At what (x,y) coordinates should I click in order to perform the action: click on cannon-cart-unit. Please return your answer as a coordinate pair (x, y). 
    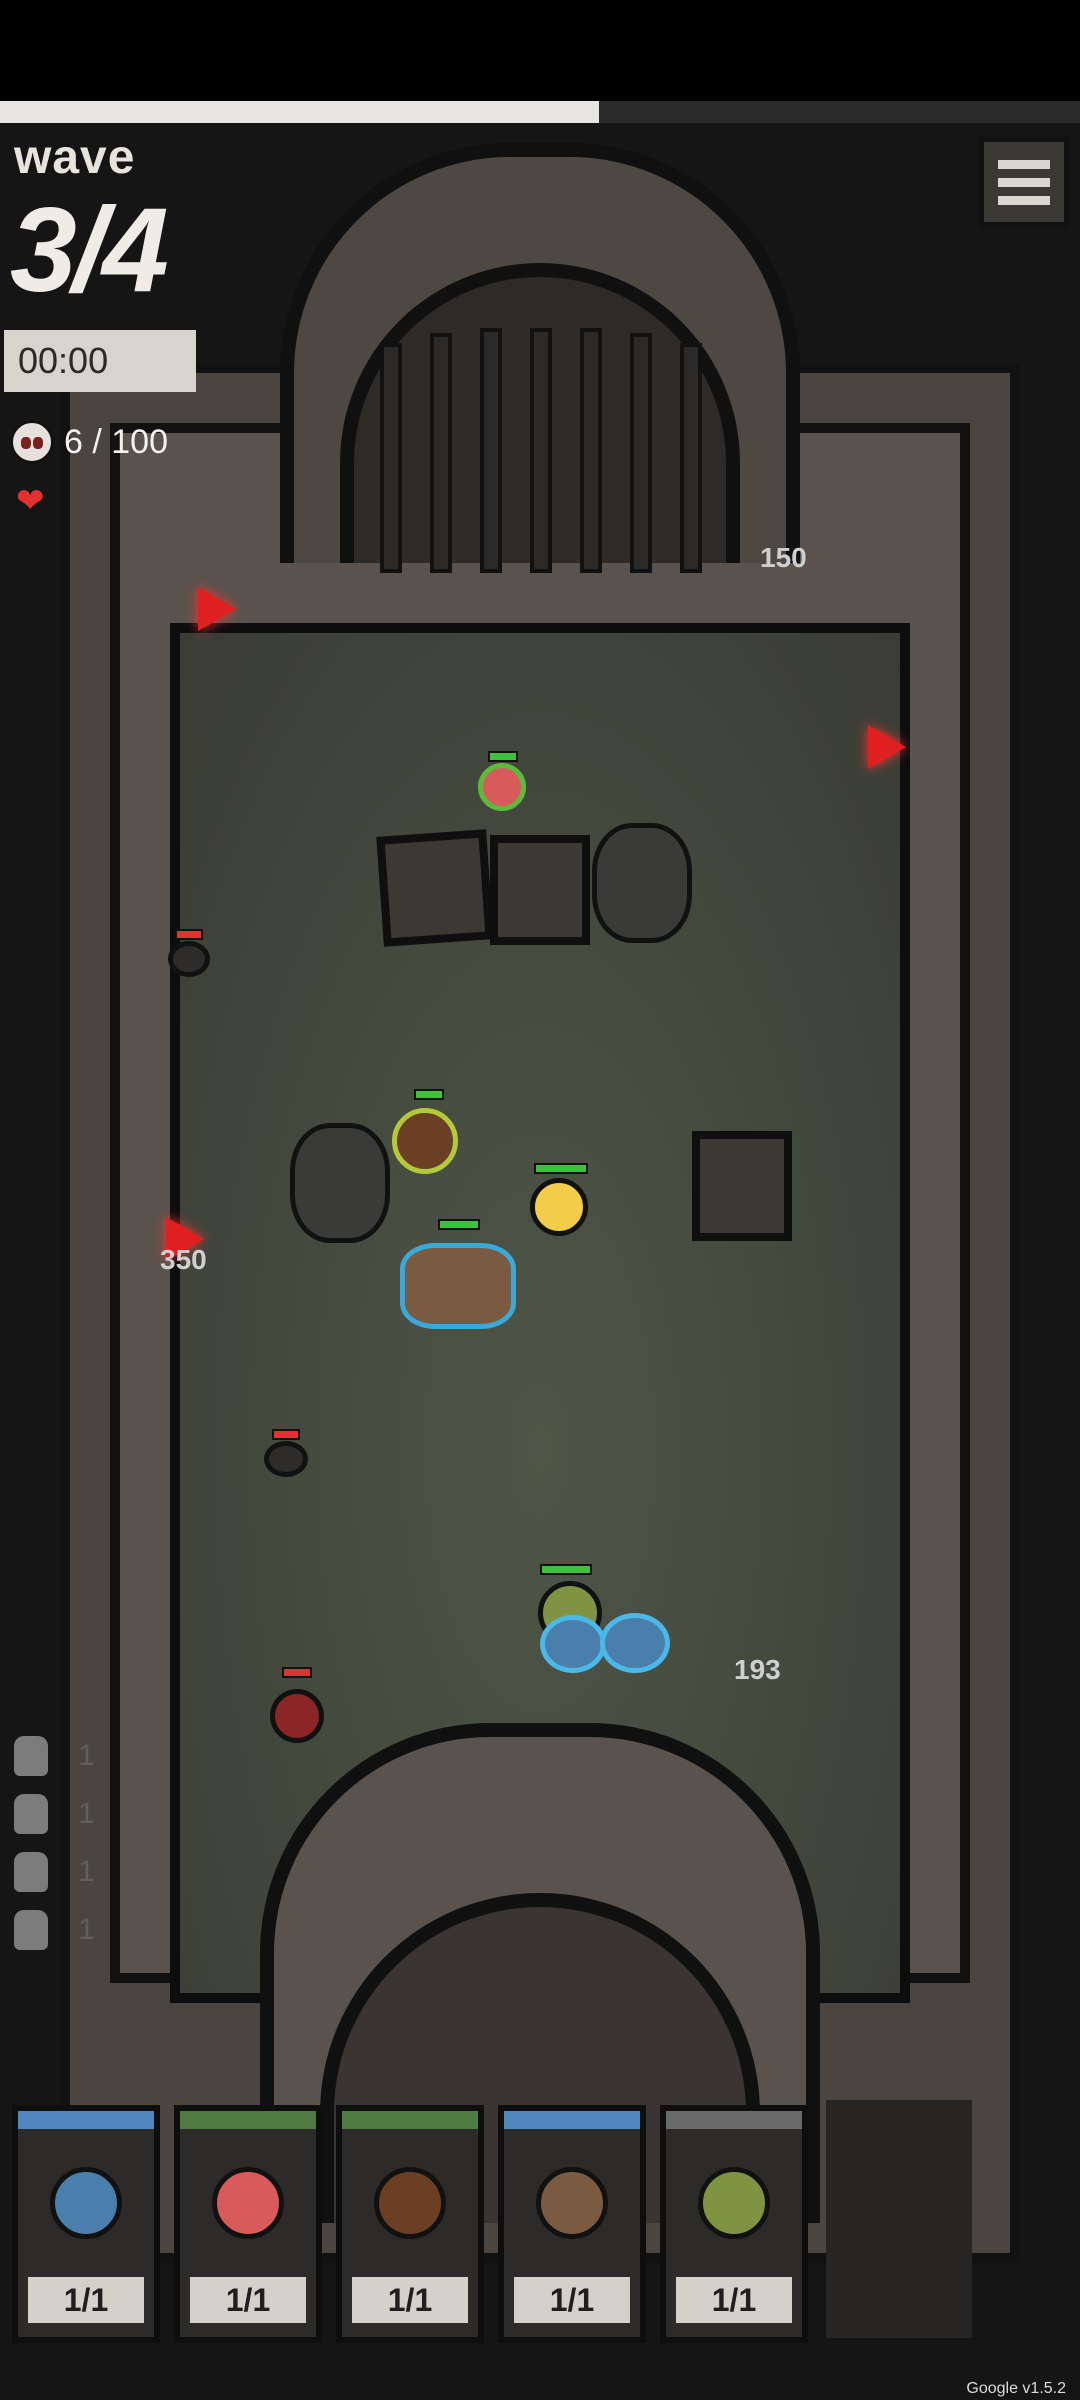
    Looking at the image, I should click on (458, 1286).